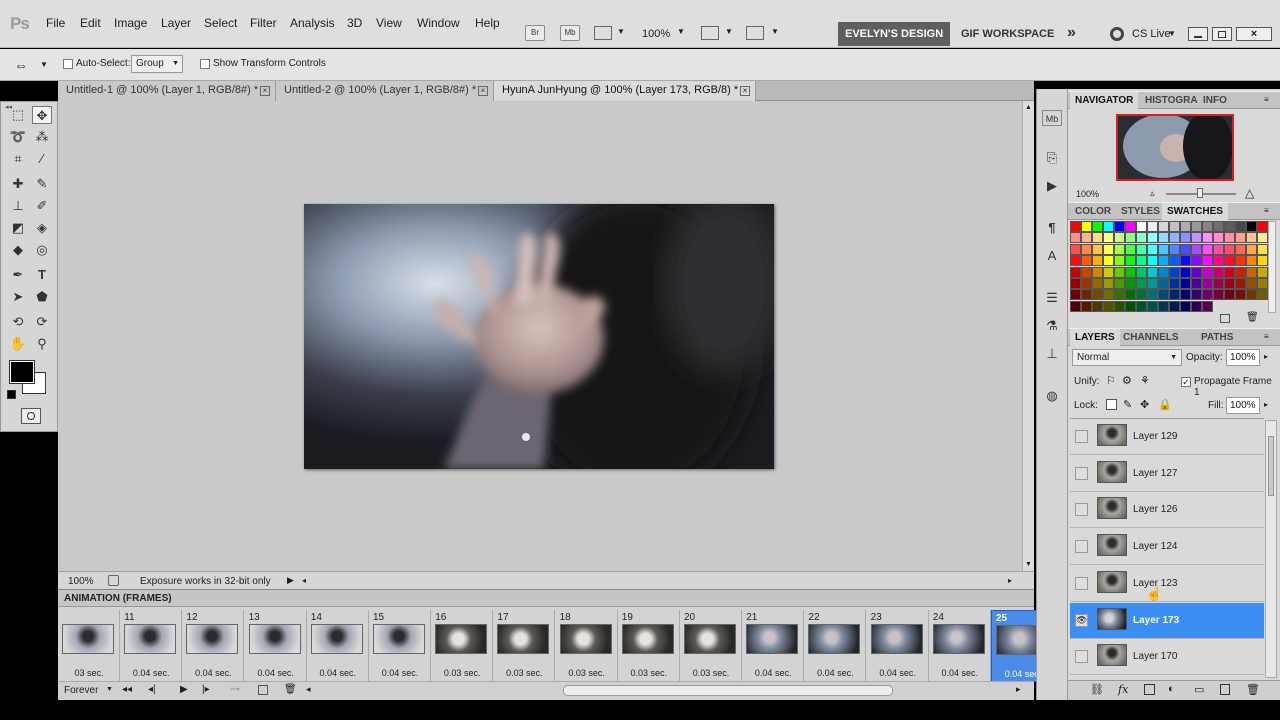 The image size is (1280, 720). Describe the element at coordinates (1167, 510) in the screenshot. I see `layer-row: Layer 126` at that location.